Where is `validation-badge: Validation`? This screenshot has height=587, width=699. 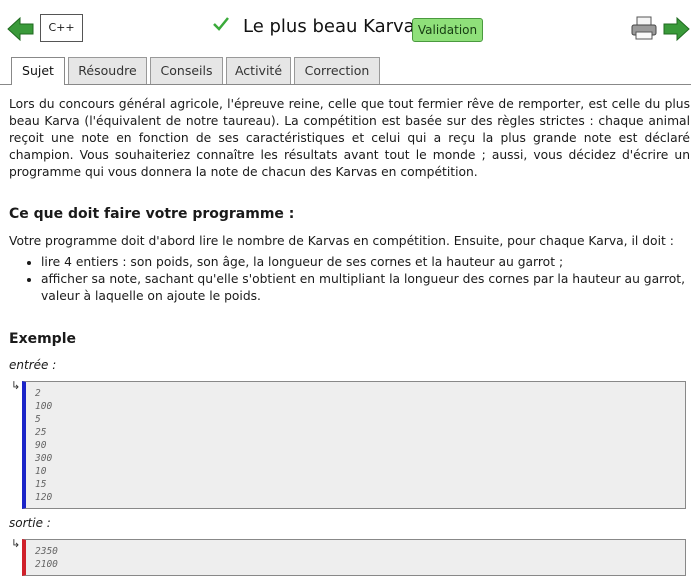 validation-badge: Validation is located at coordinates (447, 30).